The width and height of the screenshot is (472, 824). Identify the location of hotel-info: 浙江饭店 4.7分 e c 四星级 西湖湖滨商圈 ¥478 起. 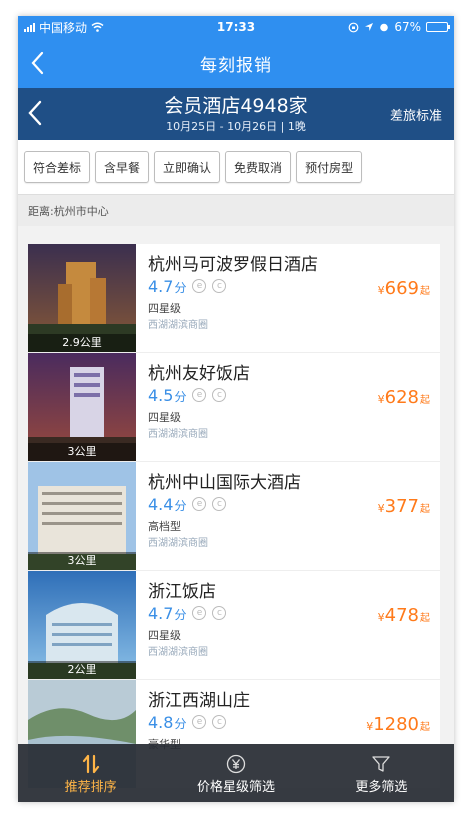
(288, 625).